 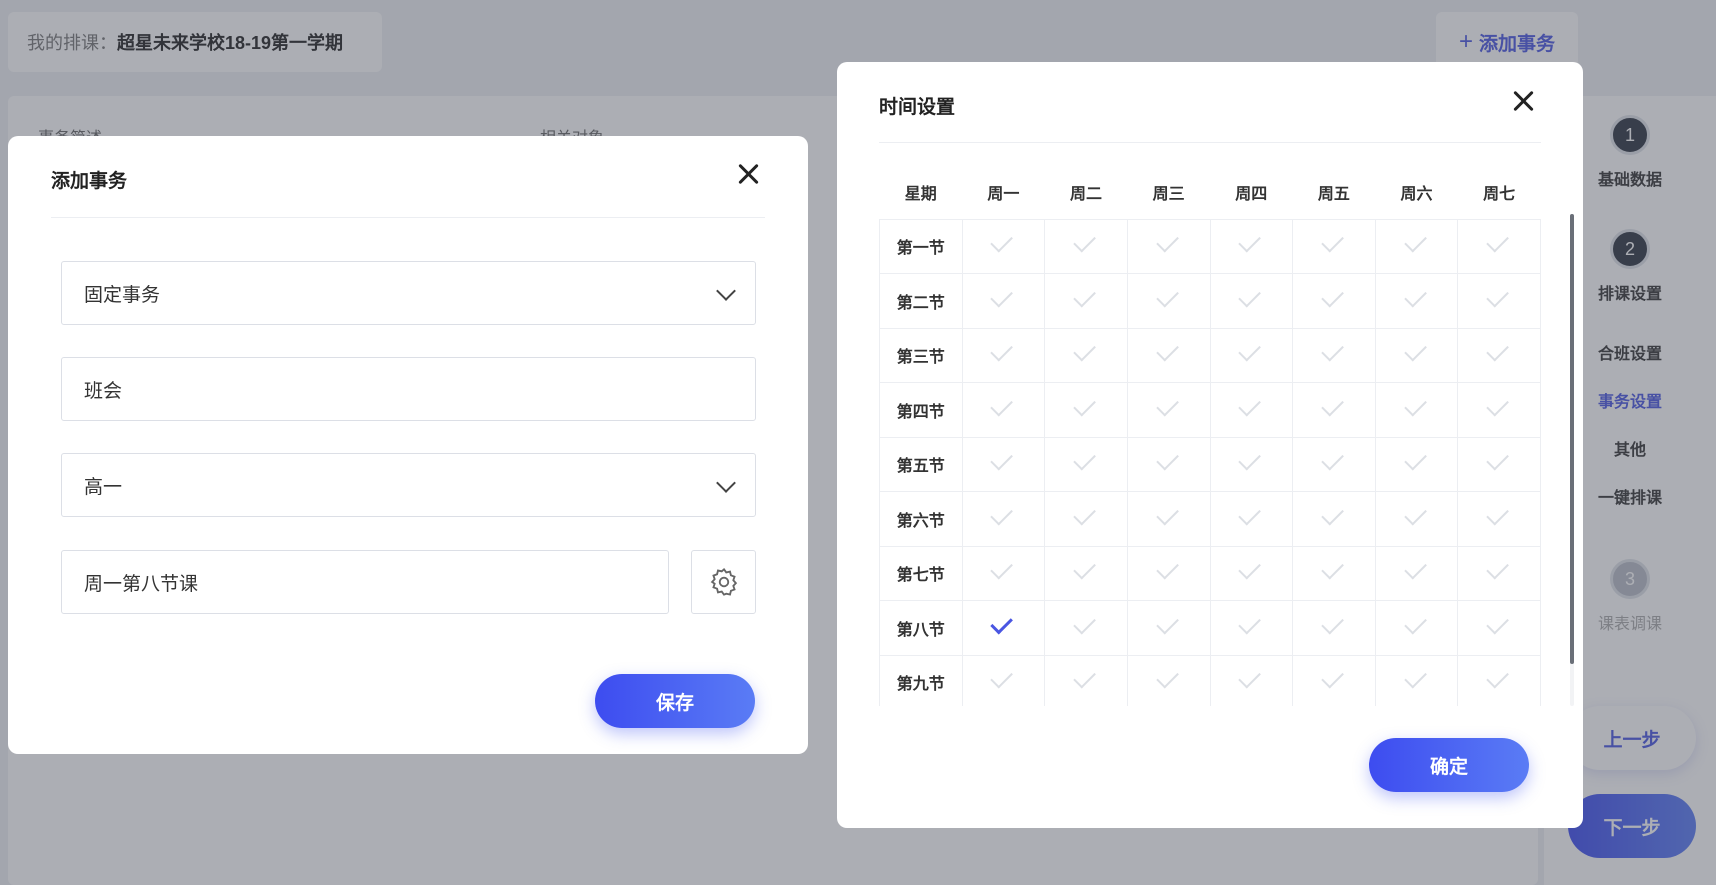 What do you see at coordinates (723, 582) in the screenshot?
I see `time-settings-button` at bounding box center [723, 582].